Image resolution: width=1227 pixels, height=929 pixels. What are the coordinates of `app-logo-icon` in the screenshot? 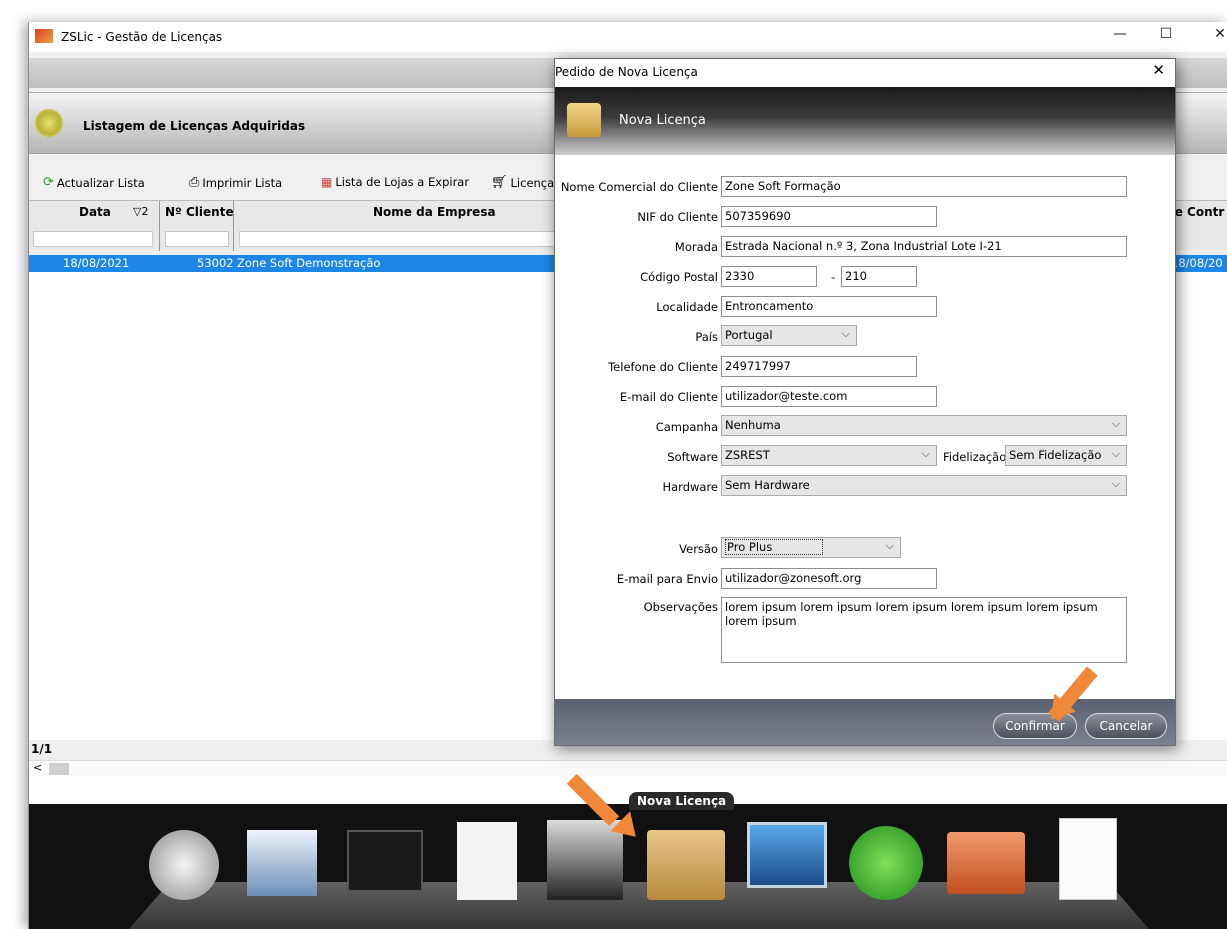 It's located at (44, 36).